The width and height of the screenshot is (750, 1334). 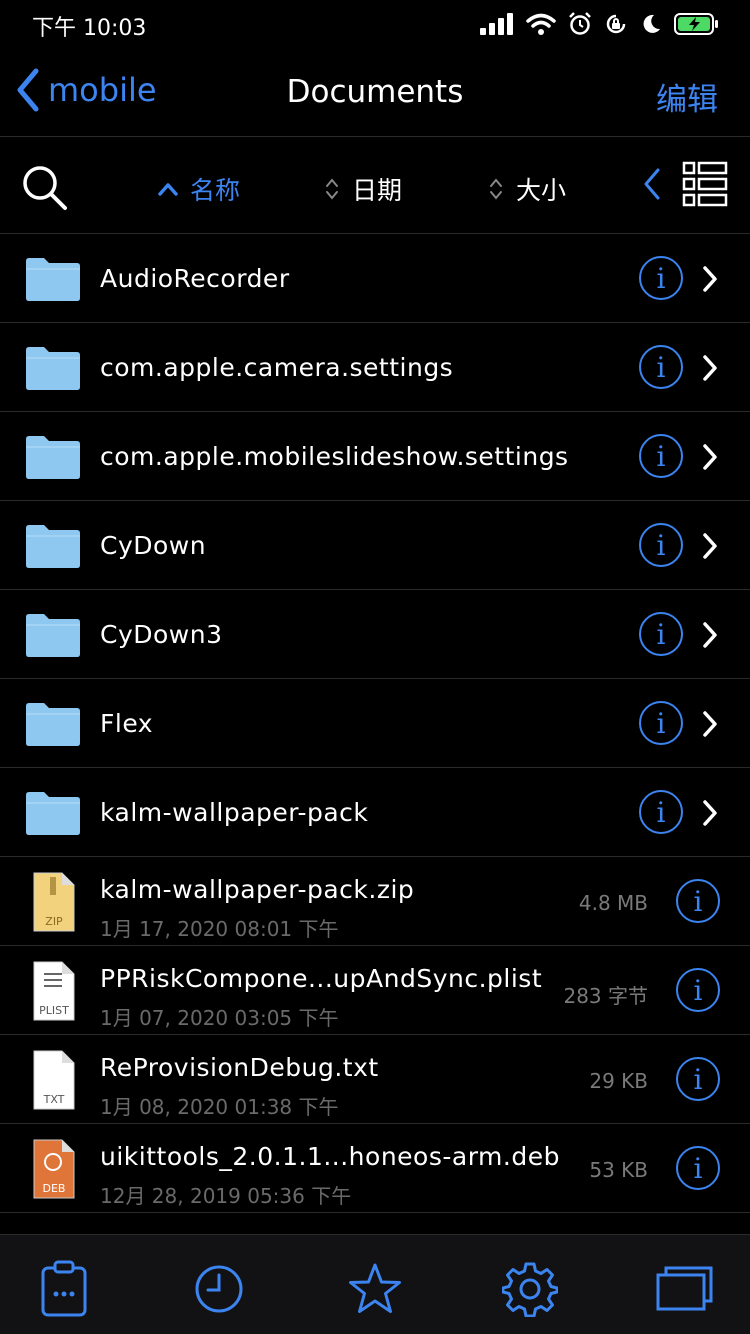 What do you see at coordinates (199, 189) in the screenshot?
I see `sort-by-name-button: 名称` at bounding box center [199, 189].